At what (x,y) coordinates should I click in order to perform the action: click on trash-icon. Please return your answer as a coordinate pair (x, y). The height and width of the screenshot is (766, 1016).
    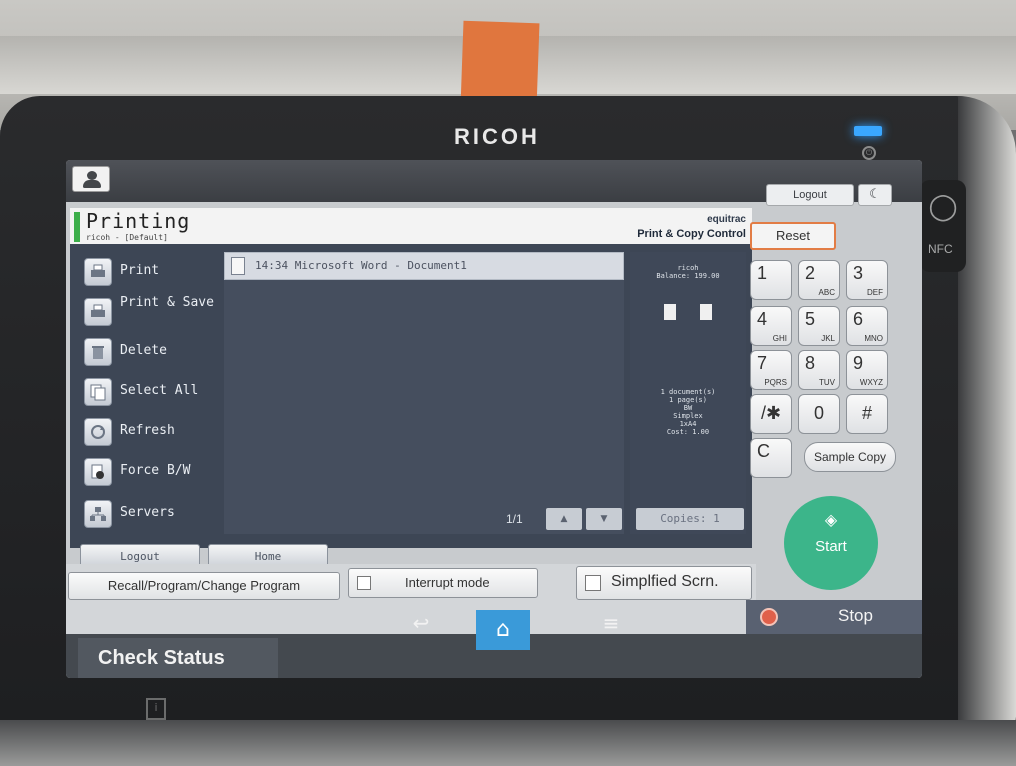
    Looking at the image, I should click on (98, 352).